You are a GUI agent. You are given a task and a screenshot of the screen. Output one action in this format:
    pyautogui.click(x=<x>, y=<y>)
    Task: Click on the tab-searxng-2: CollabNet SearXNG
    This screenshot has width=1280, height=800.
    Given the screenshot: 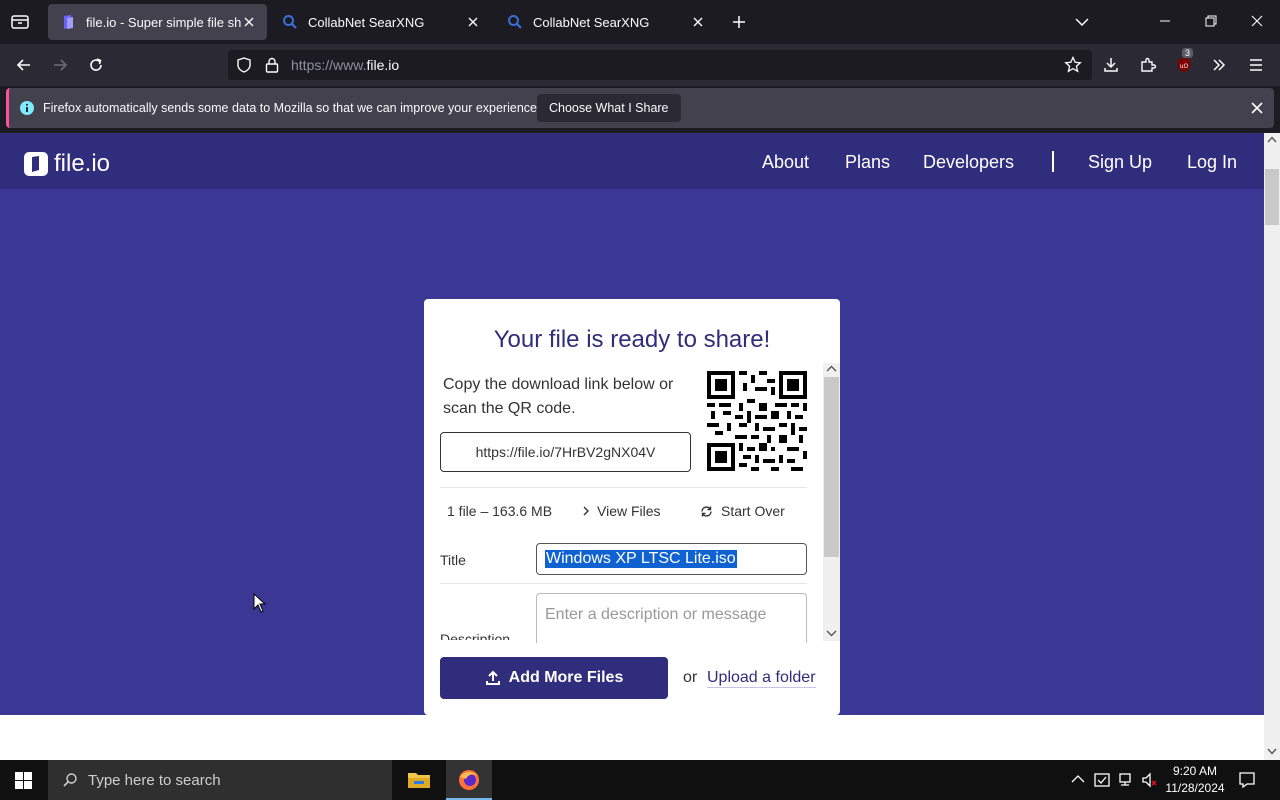 What is the action you would take?
    pyautogui.click(x=605, y=22)
    